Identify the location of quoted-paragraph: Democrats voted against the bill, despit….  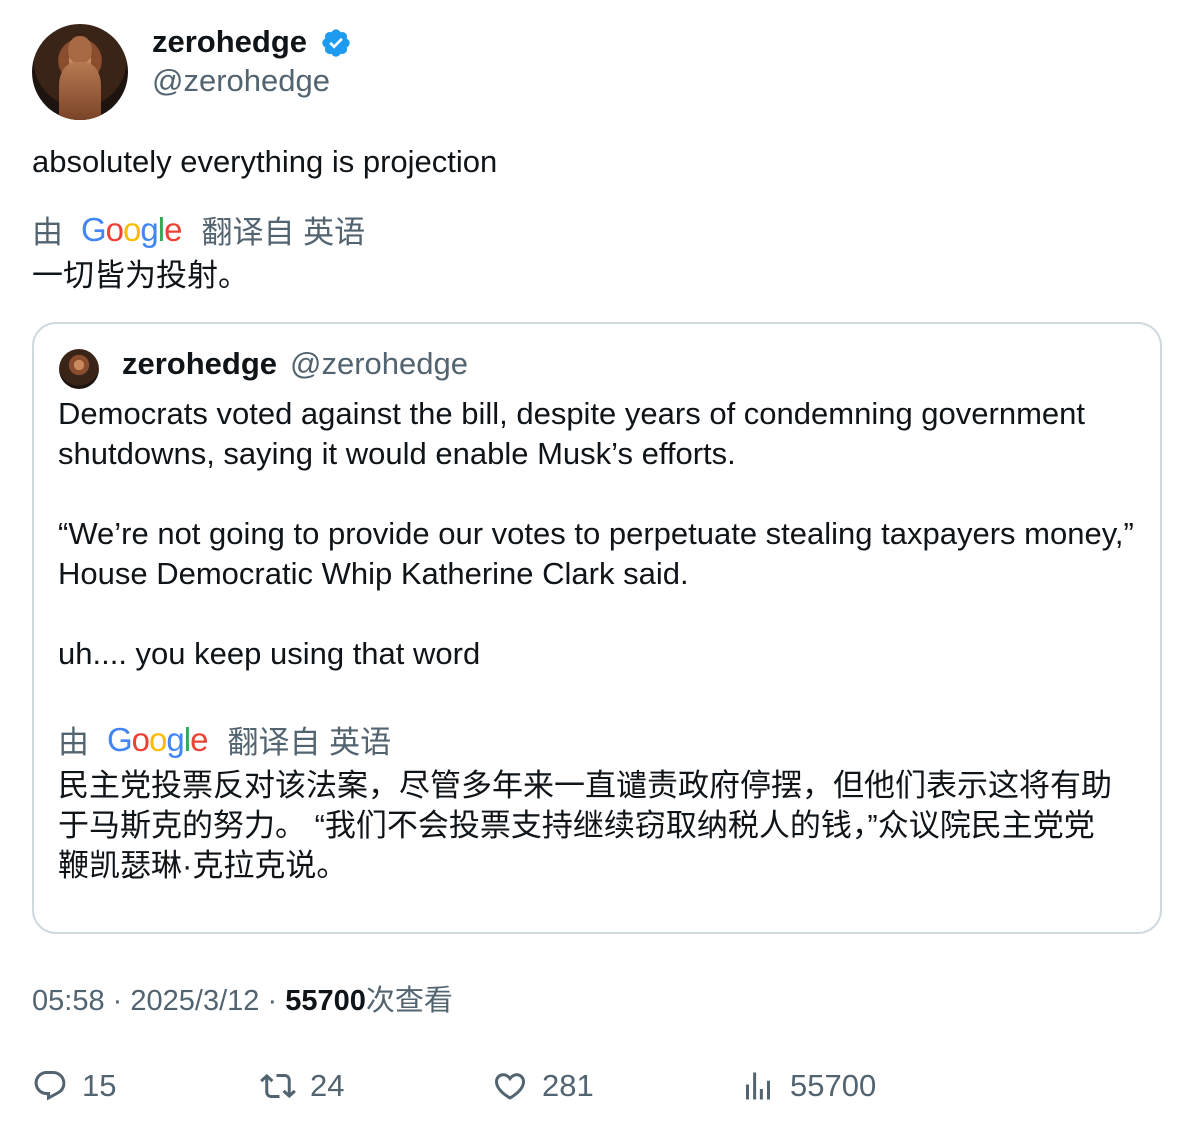
(572, 433).